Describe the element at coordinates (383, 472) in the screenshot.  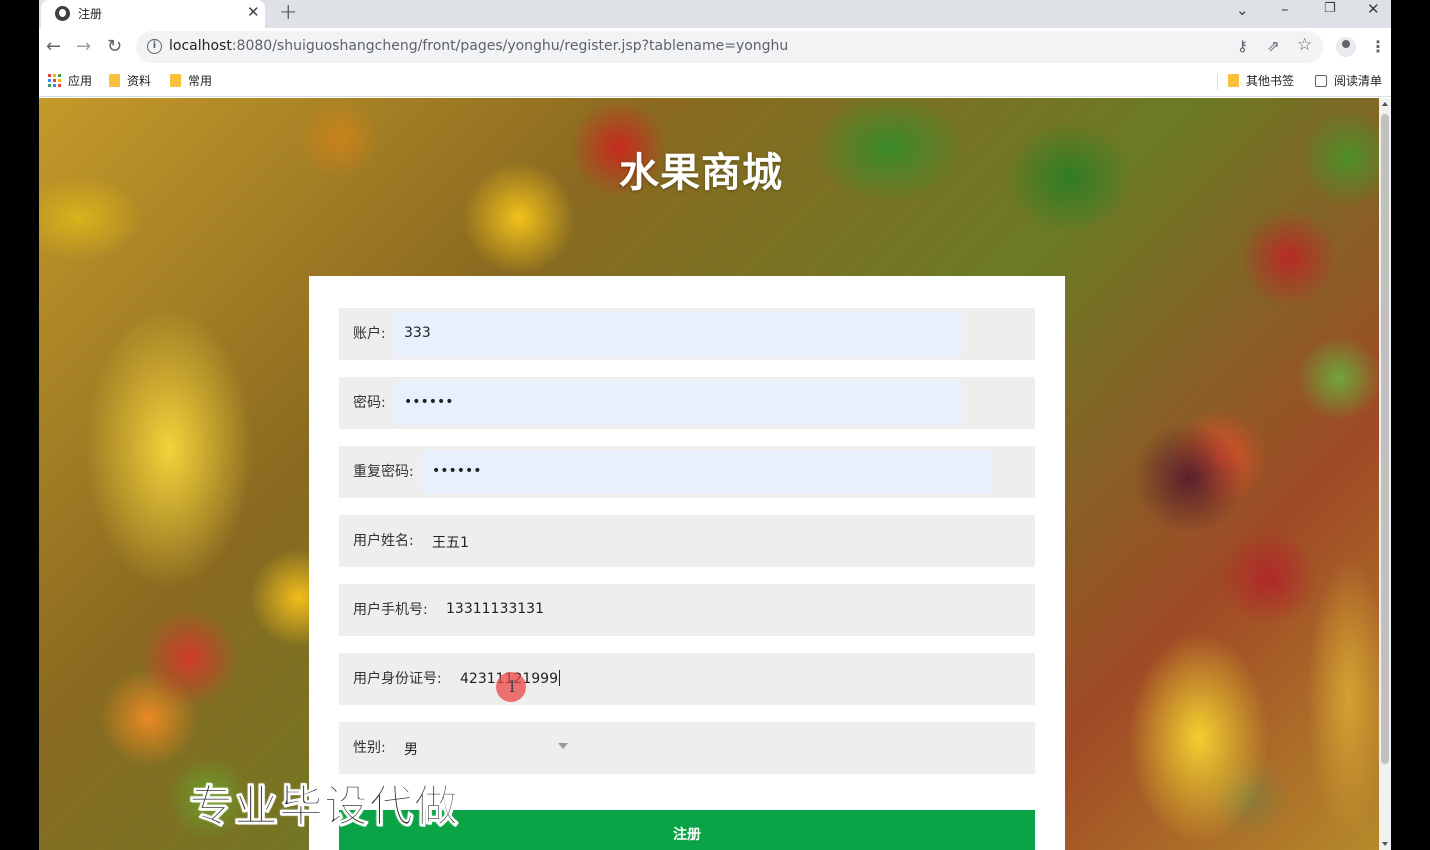
I see `repeat-password-label: 重复密码:` at that location.